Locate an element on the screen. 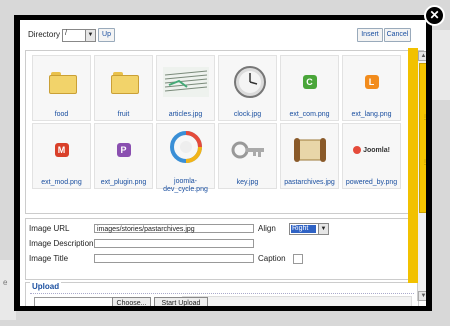  file-name: fruit is located at coordinates (123, 114).